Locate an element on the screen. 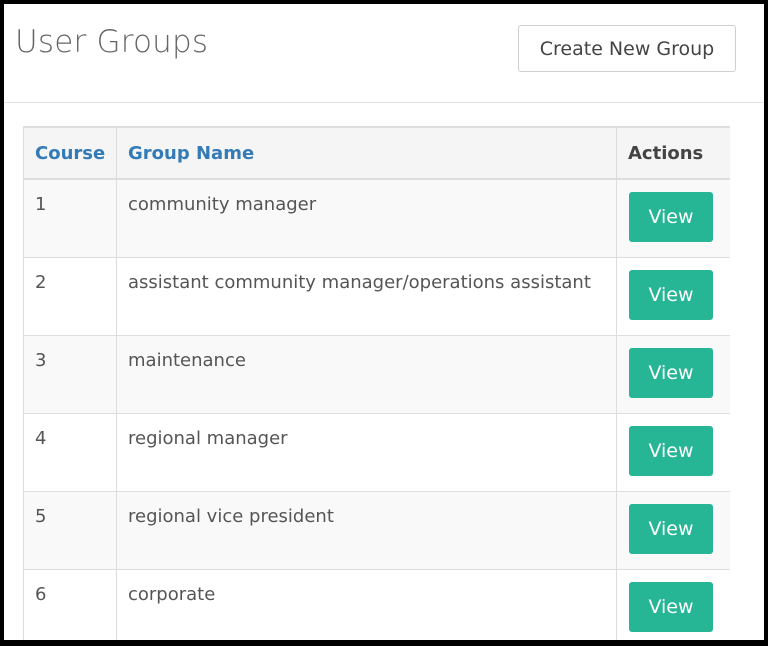  course-cell: 5 is located at coordinates (70, 530).